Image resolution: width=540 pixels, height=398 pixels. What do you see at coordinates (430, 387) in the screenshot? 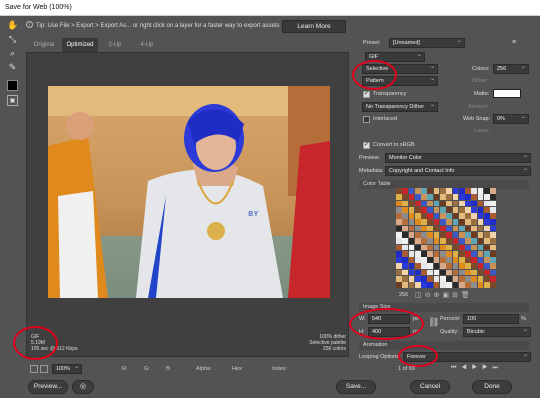
I see `cancel-button: Cancel` at bounding box center [430, 387].